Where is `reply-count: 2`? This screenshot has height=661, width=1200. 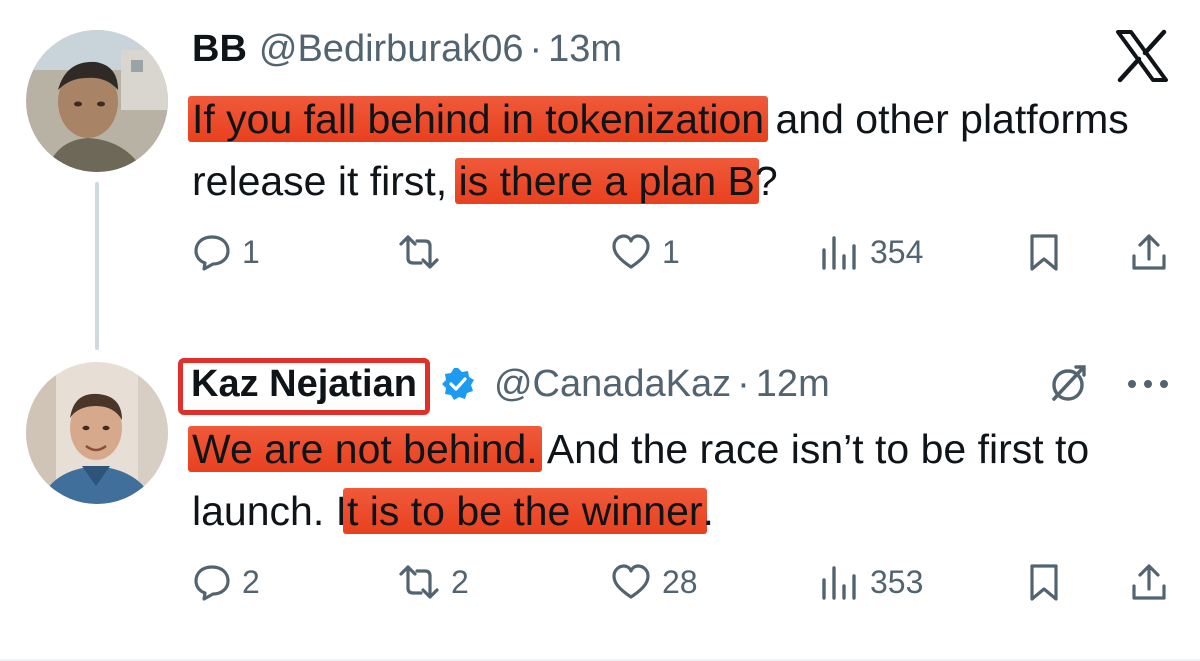 reply-count: 2 is located at coordinates (251, 581).